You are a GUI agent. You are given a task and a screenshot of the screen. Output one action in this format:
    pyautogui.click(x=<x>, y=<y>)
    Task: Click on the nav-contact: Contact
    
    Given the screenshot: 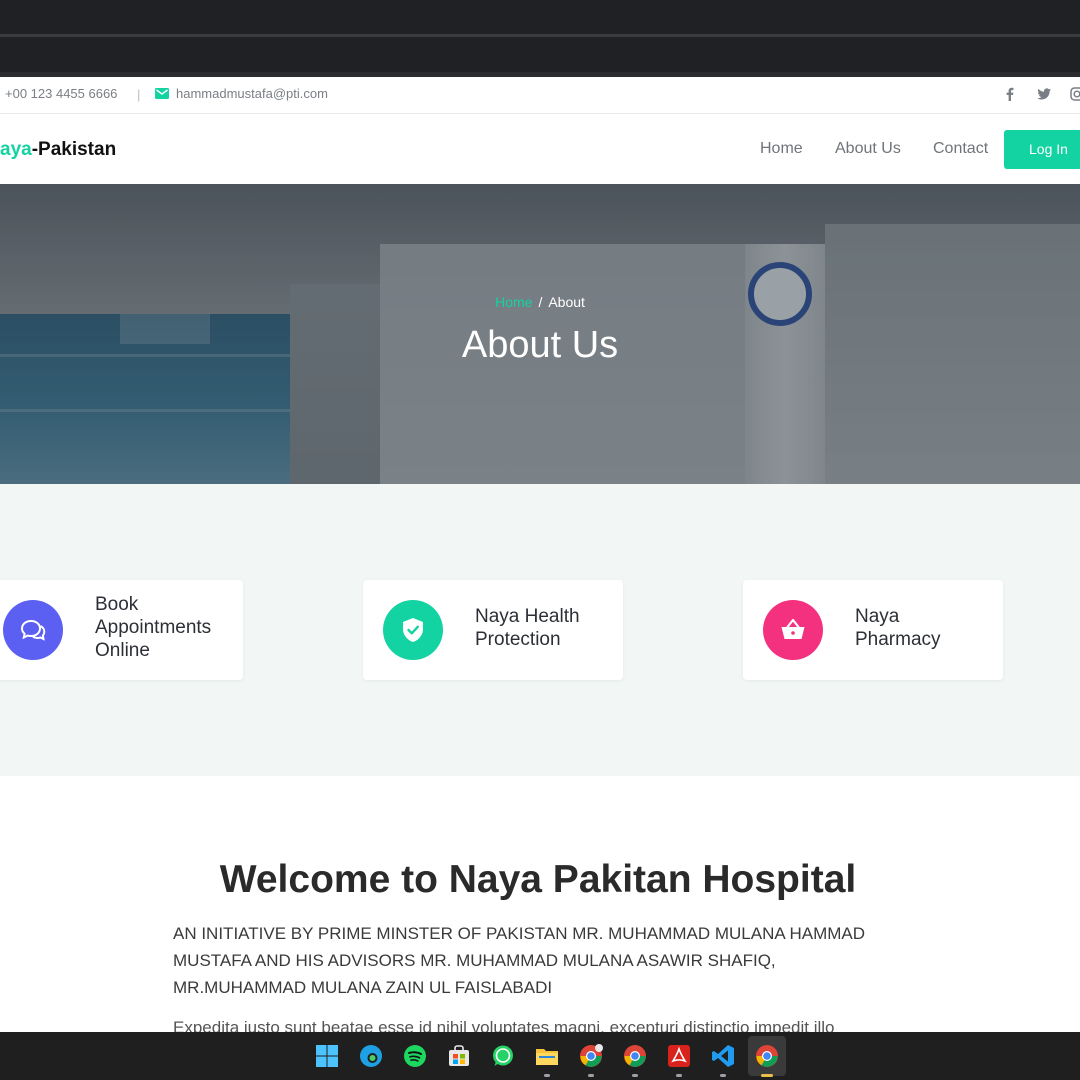 What is the action you would take?
    pyautogui.click(x=960, y=149)
    